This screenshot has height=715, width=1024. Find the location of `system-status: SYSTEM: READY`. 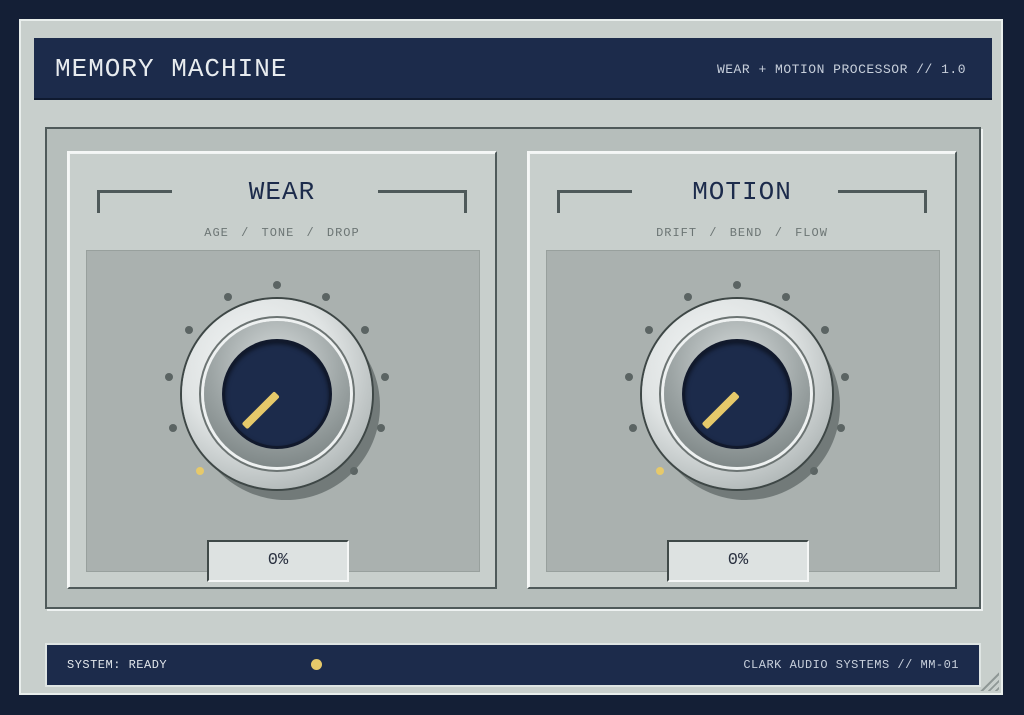

system-status: SYSTEM: READY is located at coordinates (117, 665).